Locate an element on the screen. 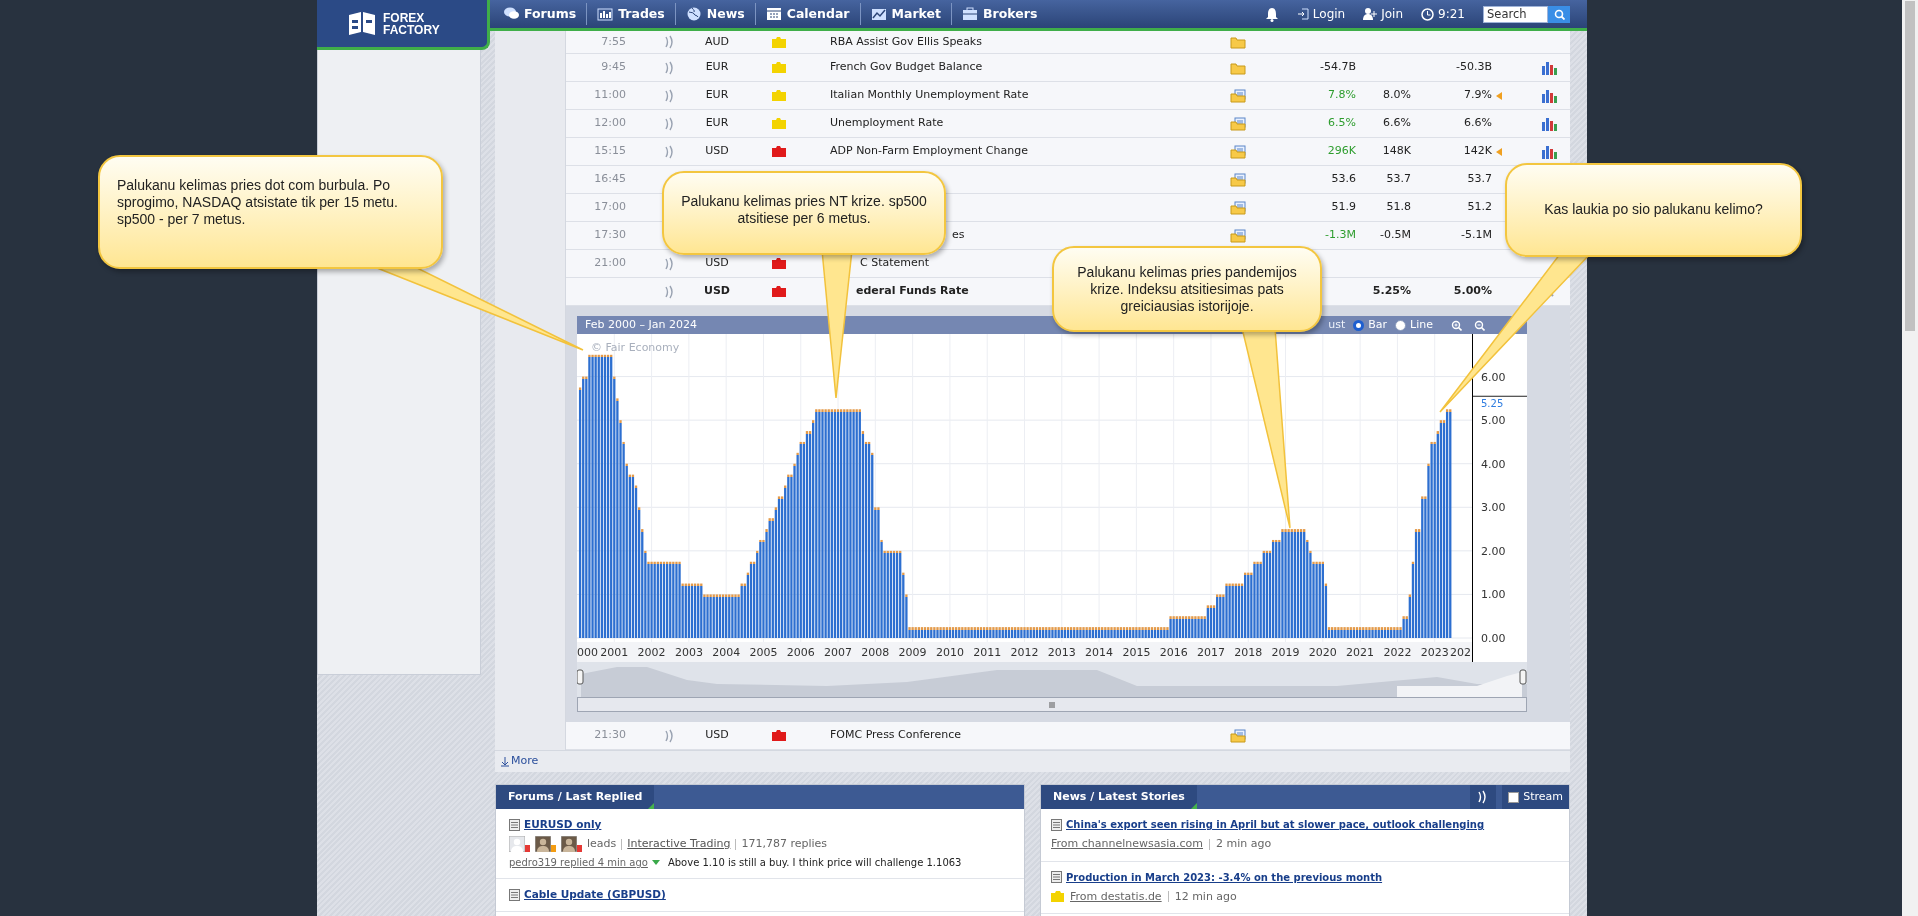  currency-cell-text: AUD is located at coordinates (716, 41).